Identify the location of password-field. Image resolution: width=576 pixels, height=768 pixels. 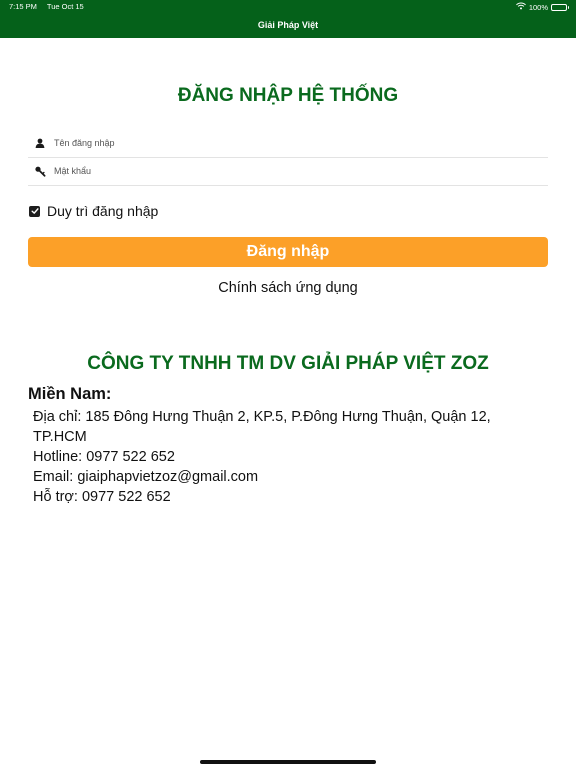
(288, 171).